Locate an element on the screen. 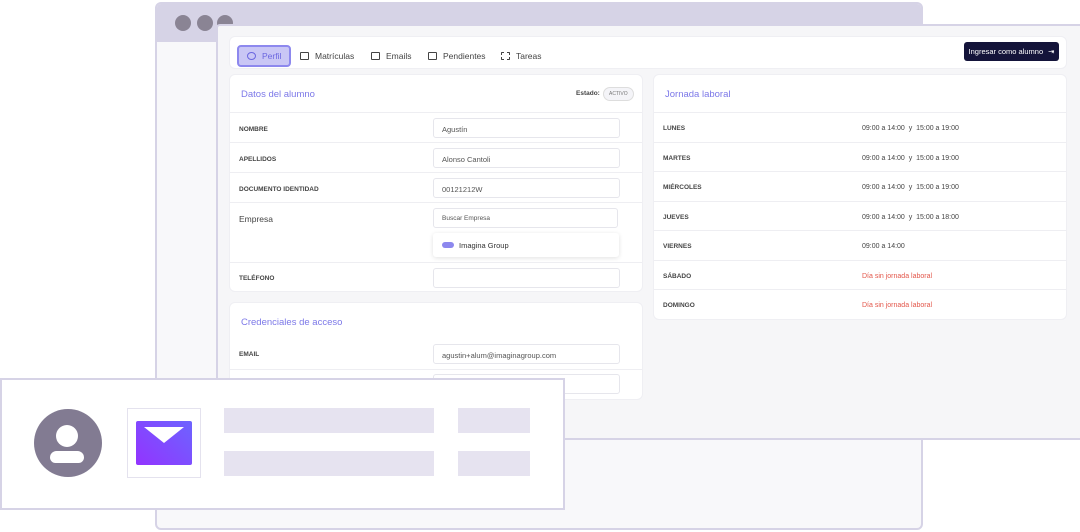 The height and width of the screenshot is (532, 1080). mail-icon-box is located at coordinates (164, 443).